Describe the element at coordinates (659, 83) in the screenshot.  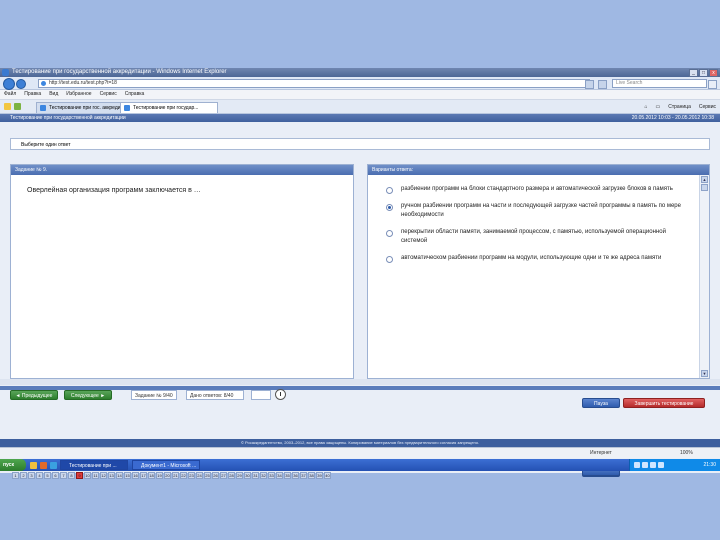
I see `search-input: Live Search` at that location.